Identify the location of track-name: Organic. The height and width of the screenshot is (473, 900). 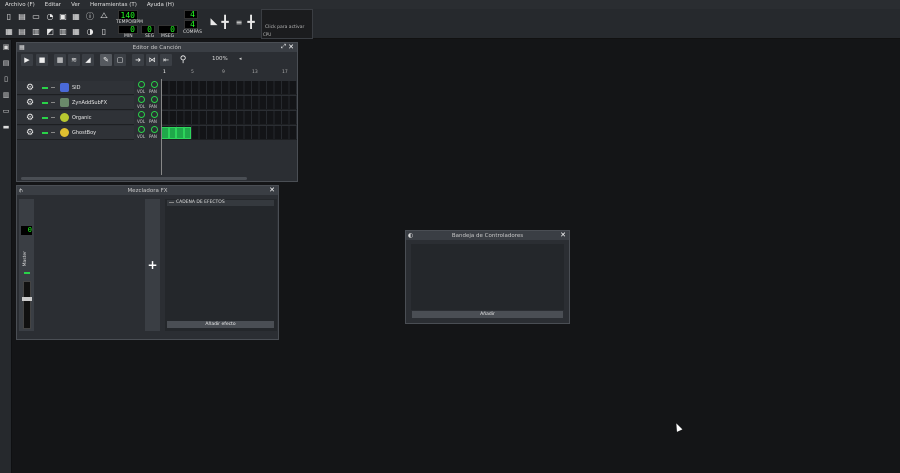
(81, 118).